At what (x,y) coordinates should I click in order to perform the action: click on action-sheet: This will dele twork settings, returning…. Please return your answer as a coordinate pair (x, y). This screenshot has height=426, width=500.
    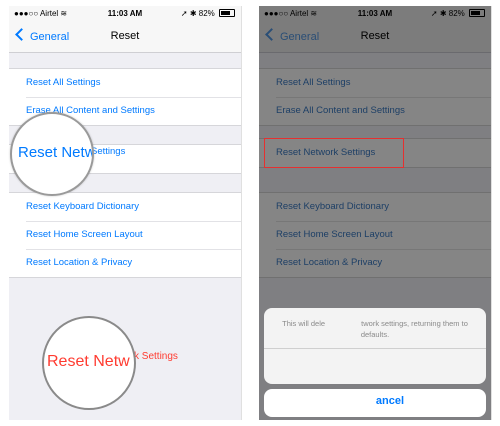
    Looking at the image, I should click on (375, 346).